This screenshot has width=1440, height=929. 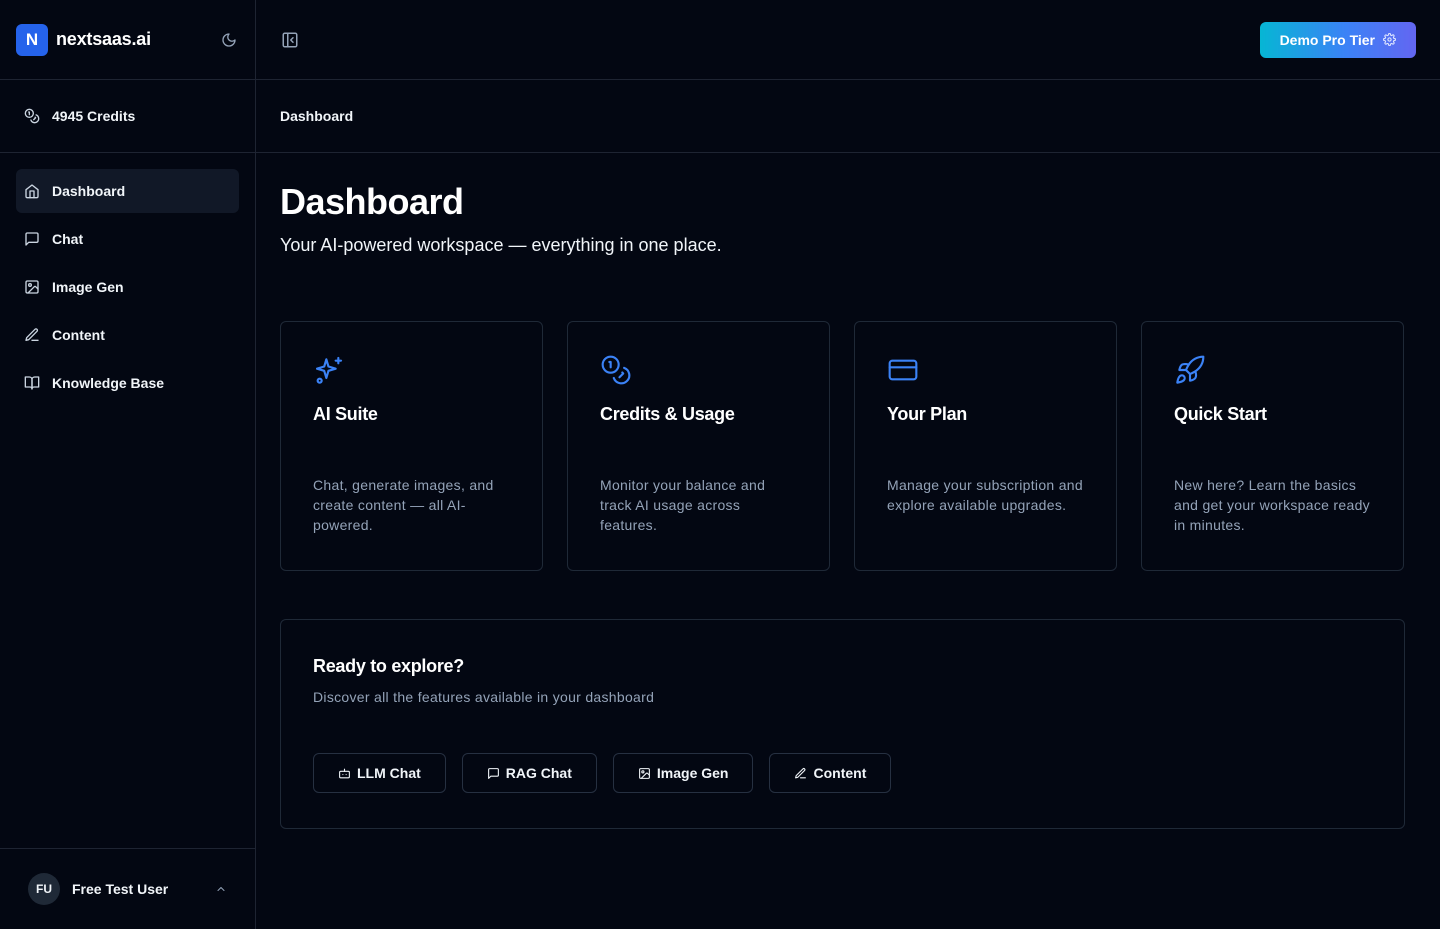 I want to click on card-title: Quick Start, so click(x=1220, y=414).